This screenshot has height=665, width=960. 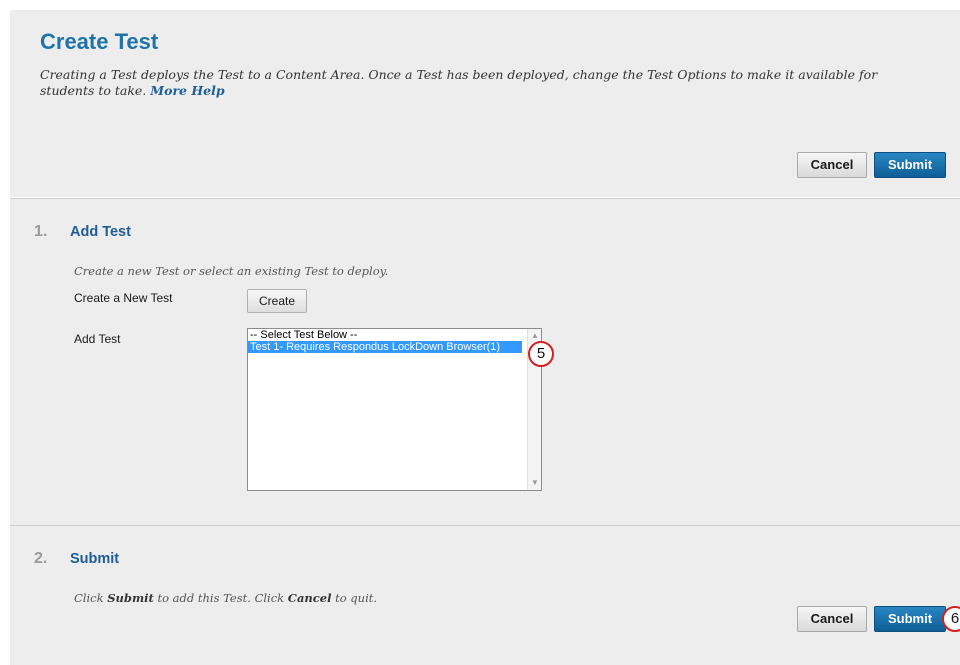 I want to click on step-number: 1., so click(x=41, y=231).